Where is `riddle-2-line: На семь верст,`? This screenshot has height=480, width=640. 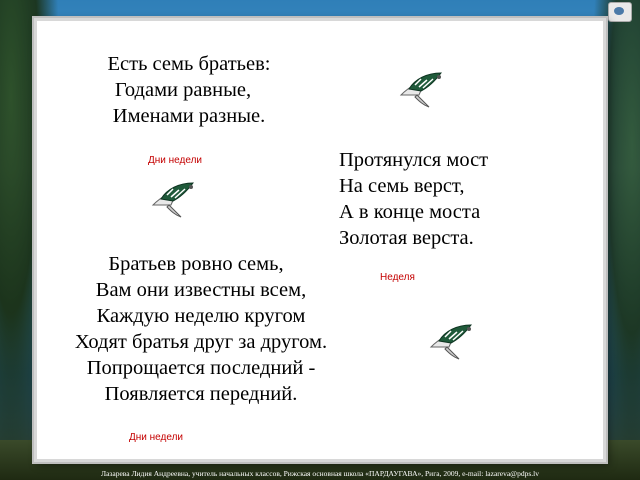 riddle-2-line: На семь верст, is located at coordinates (402, 186).